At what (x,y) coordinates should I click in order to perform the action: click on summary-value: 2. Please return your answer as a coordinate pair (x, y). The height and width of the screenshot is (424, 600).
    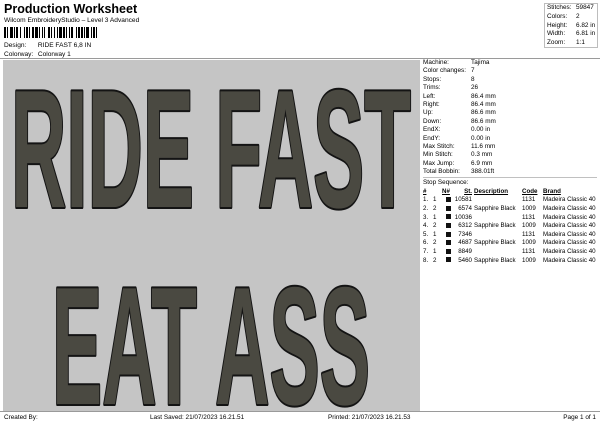
    Looking at the image, I should click on (578, 16).